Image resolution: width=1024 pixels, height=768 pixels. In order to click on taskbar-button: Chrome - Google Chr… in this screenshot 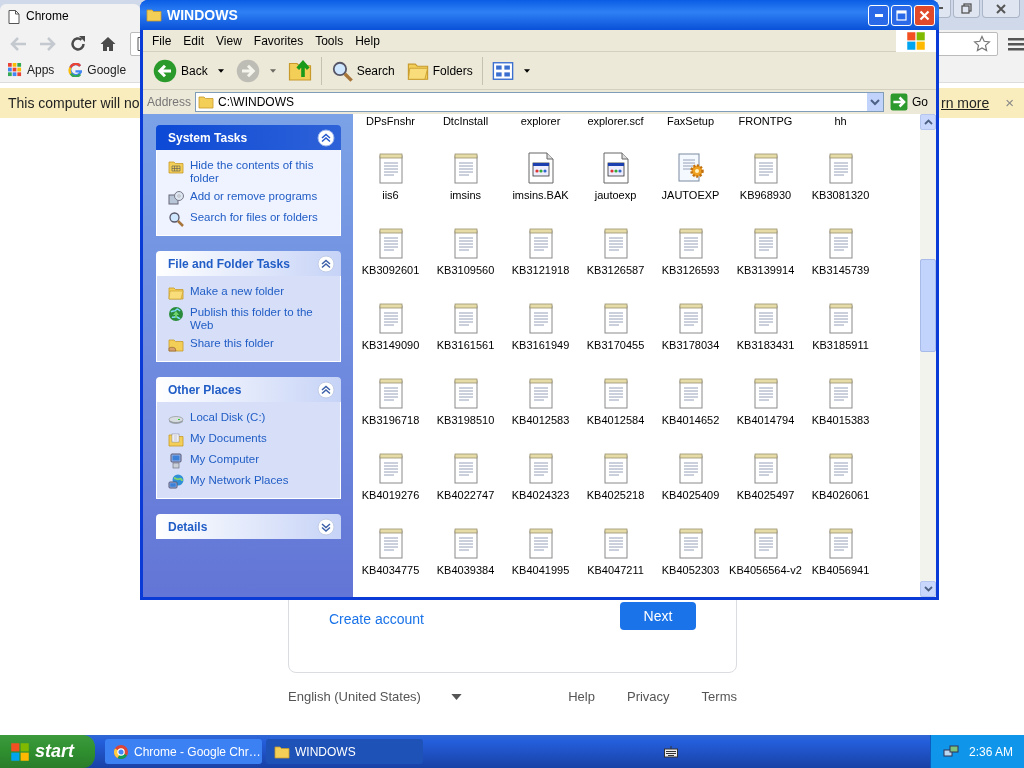, I will do `click(183, 751)`.